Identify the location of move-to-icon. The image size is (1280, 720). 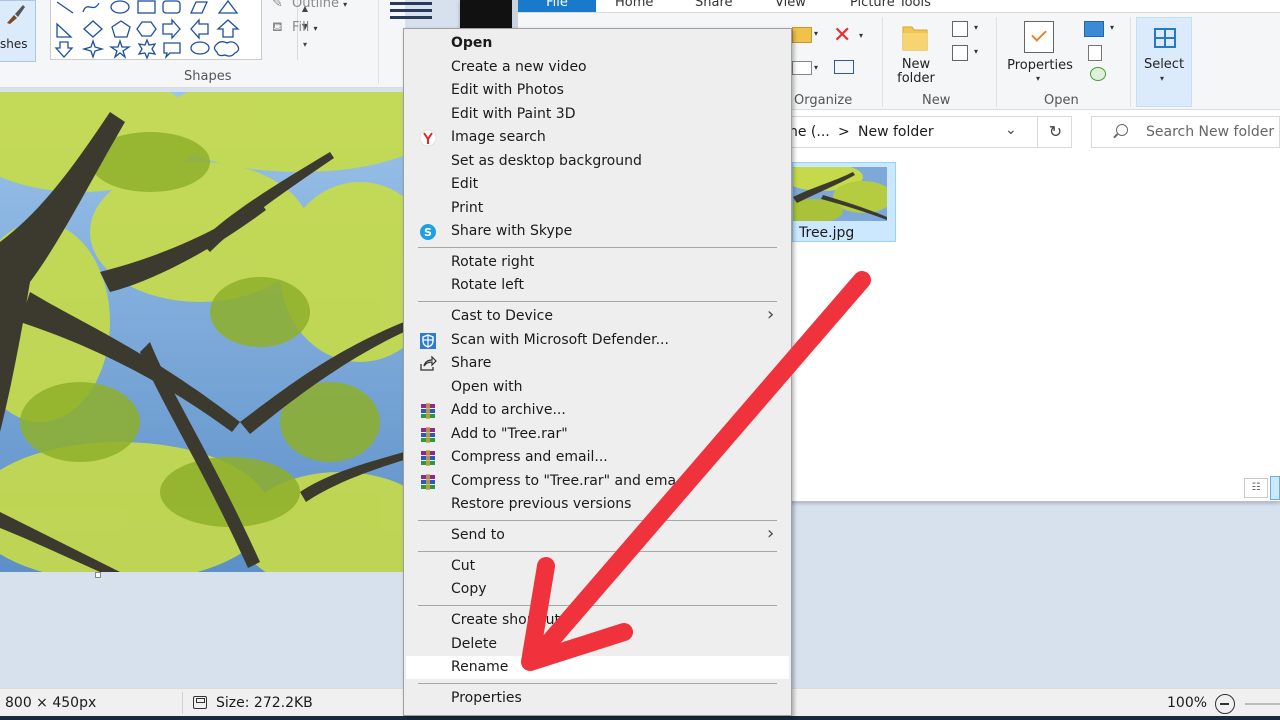
(802, 35).